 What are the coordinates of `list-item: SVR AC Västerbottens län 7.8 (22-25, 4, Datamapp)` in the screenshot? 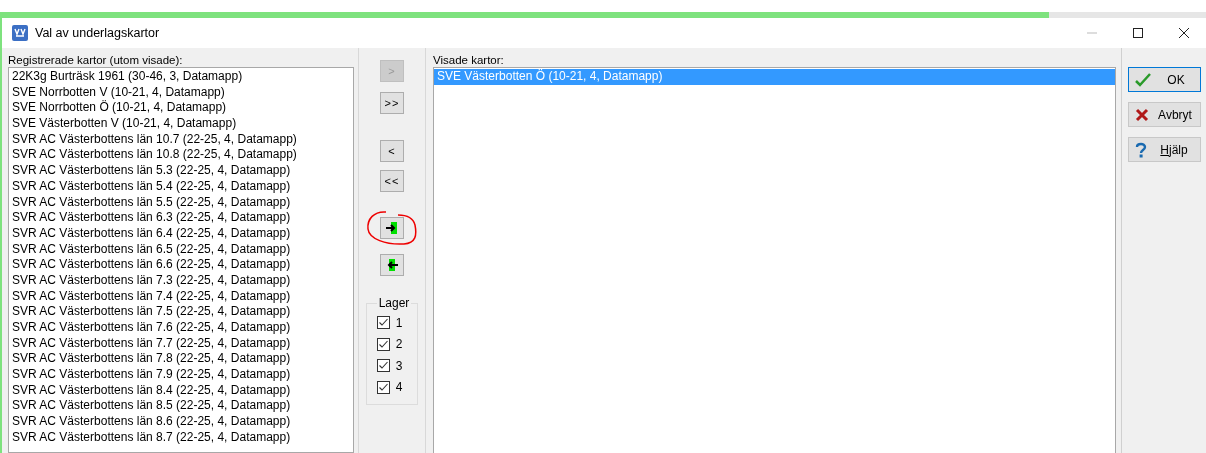 It's located at (181, 359).